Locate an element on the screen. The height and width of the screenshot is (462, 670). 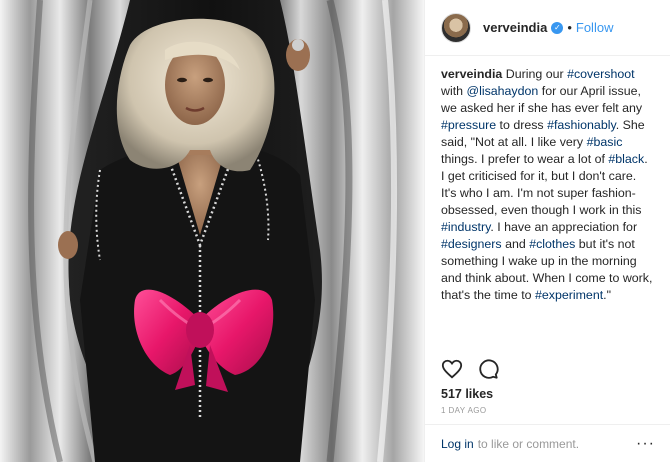
comment-prompt: to like or comment. is located at coordinates (528, 443).